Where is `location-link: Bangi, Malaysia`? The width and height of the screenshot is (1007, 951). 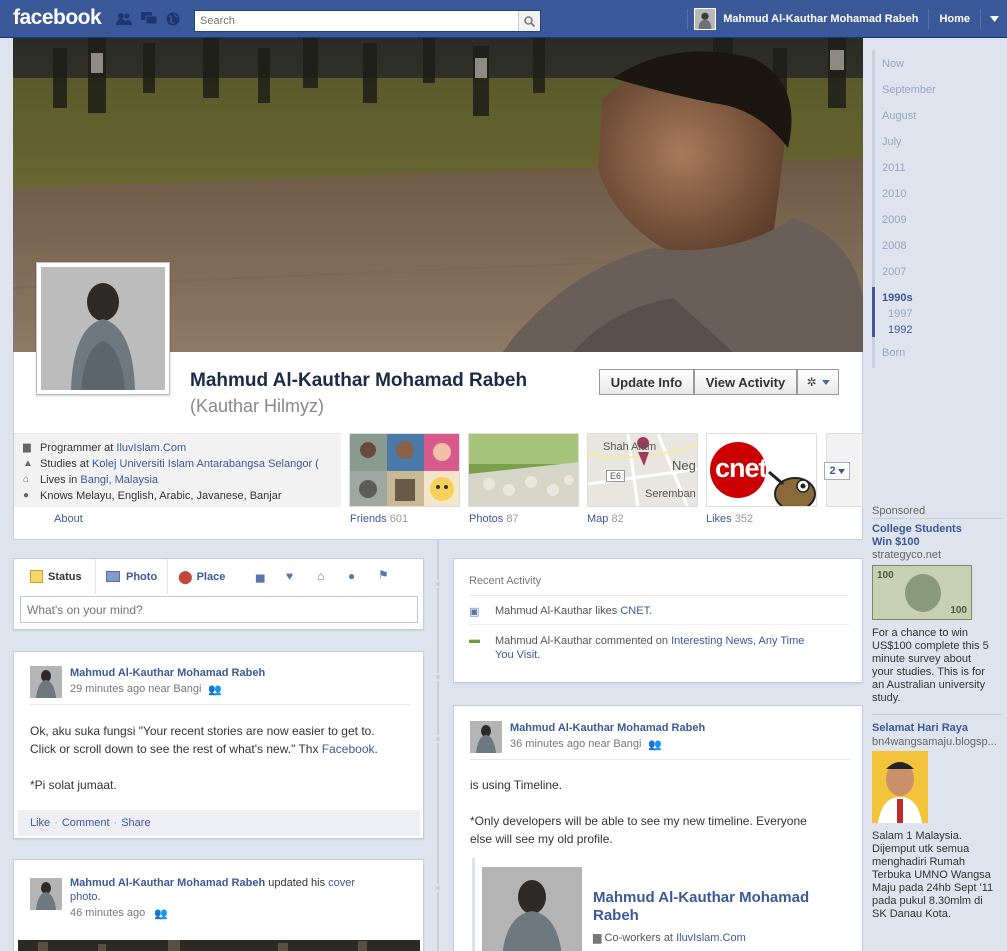 location-link: Bangi, Malaysia is located at coordinates (119, 480).